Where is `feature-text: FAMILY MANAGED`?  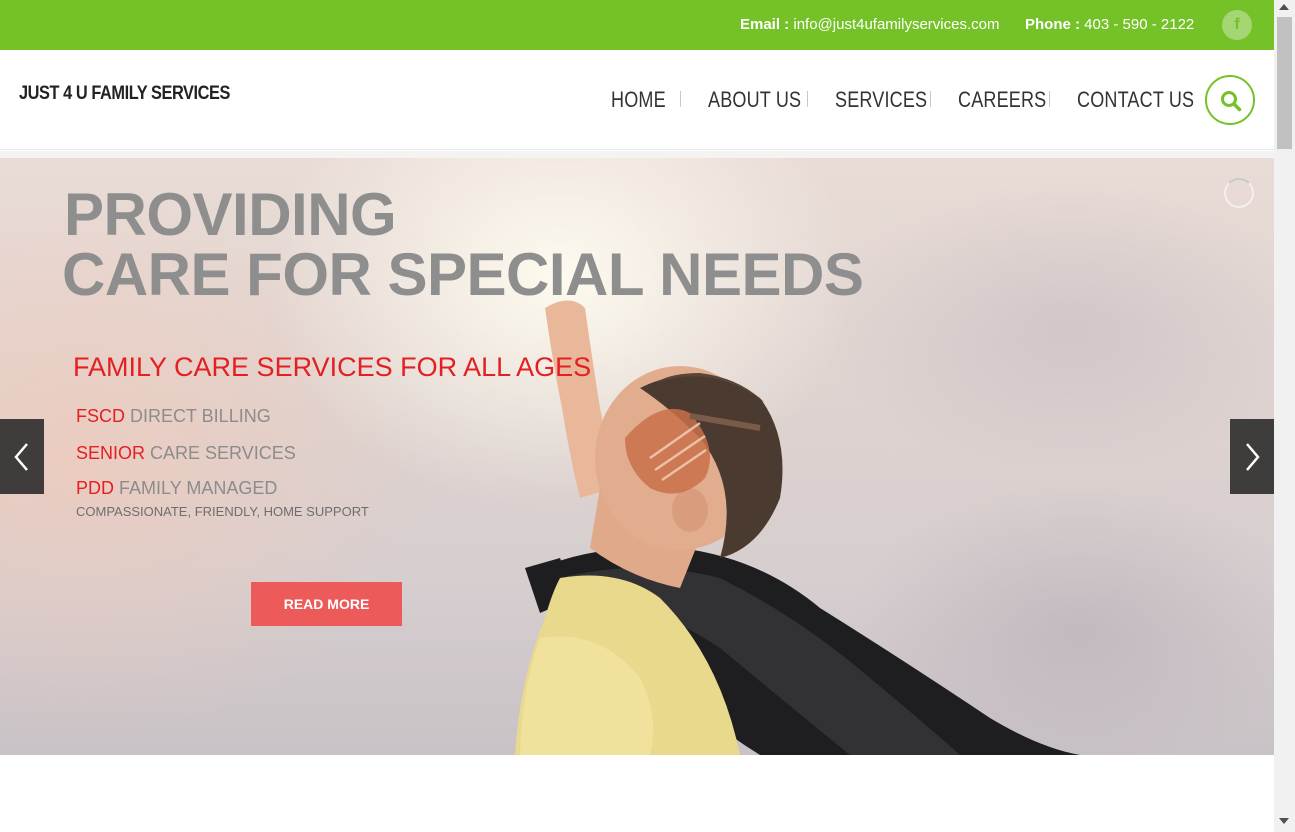
feature-text: FAMILY MANAGED is located at coordinates (196, 488).